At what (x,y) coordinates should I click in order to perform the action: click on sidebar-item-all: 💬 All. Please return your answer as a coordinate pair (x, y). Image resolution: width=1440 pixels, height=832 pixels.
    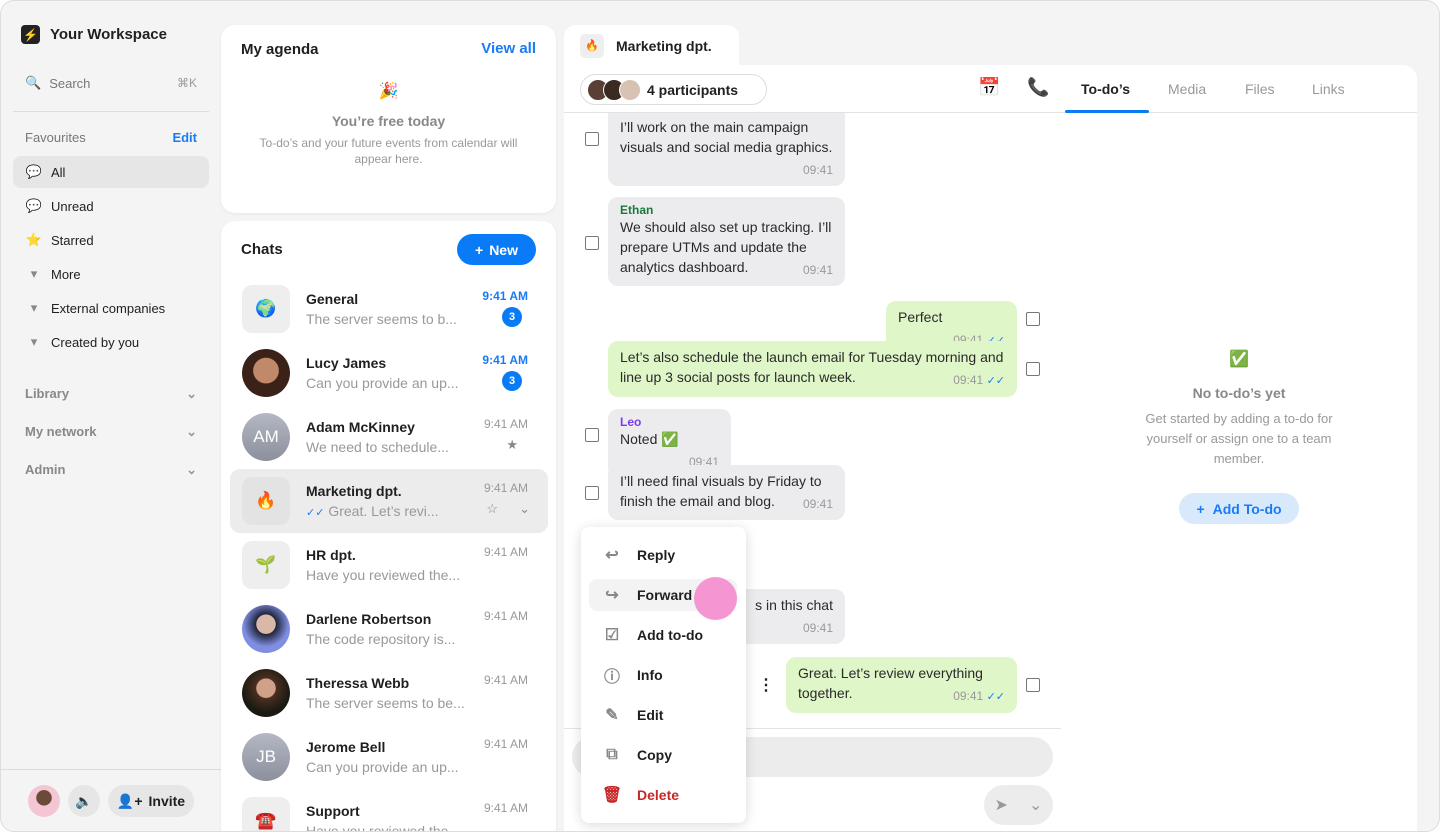
    Looking at the image, I should click on (111, 172).